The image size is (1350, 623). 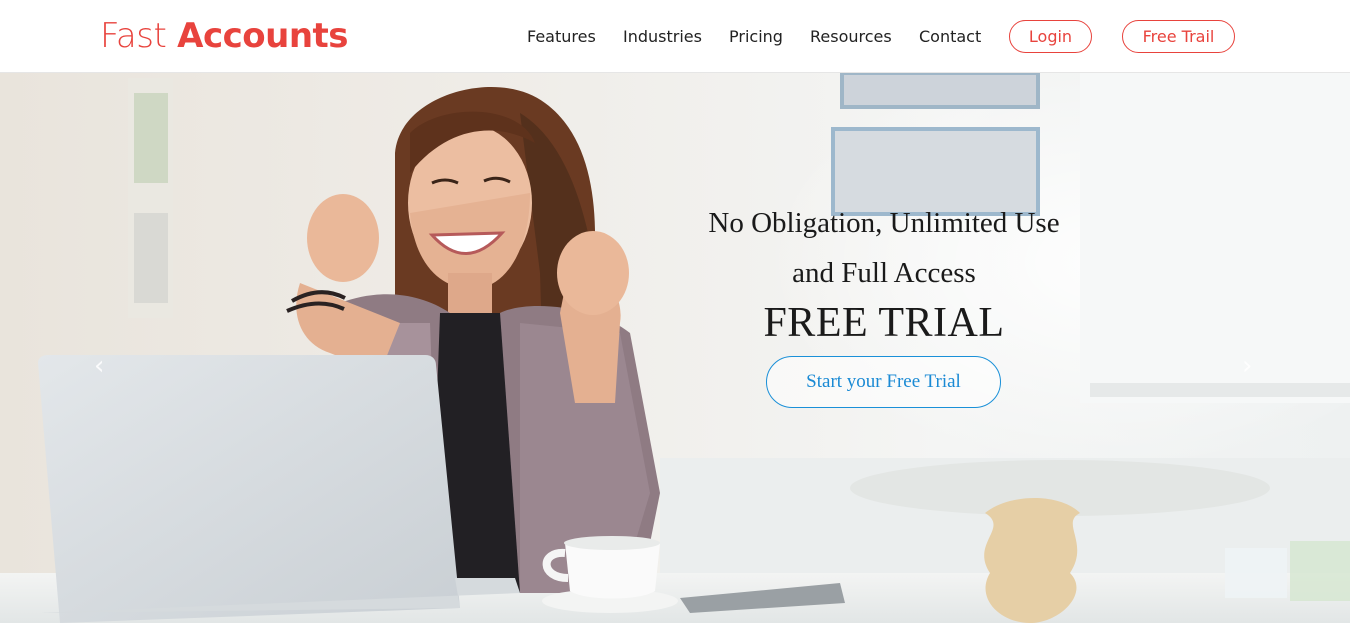 I want to click on hero-line-1: No Obligation, Unlimited Use, so click(x=884, y=223).